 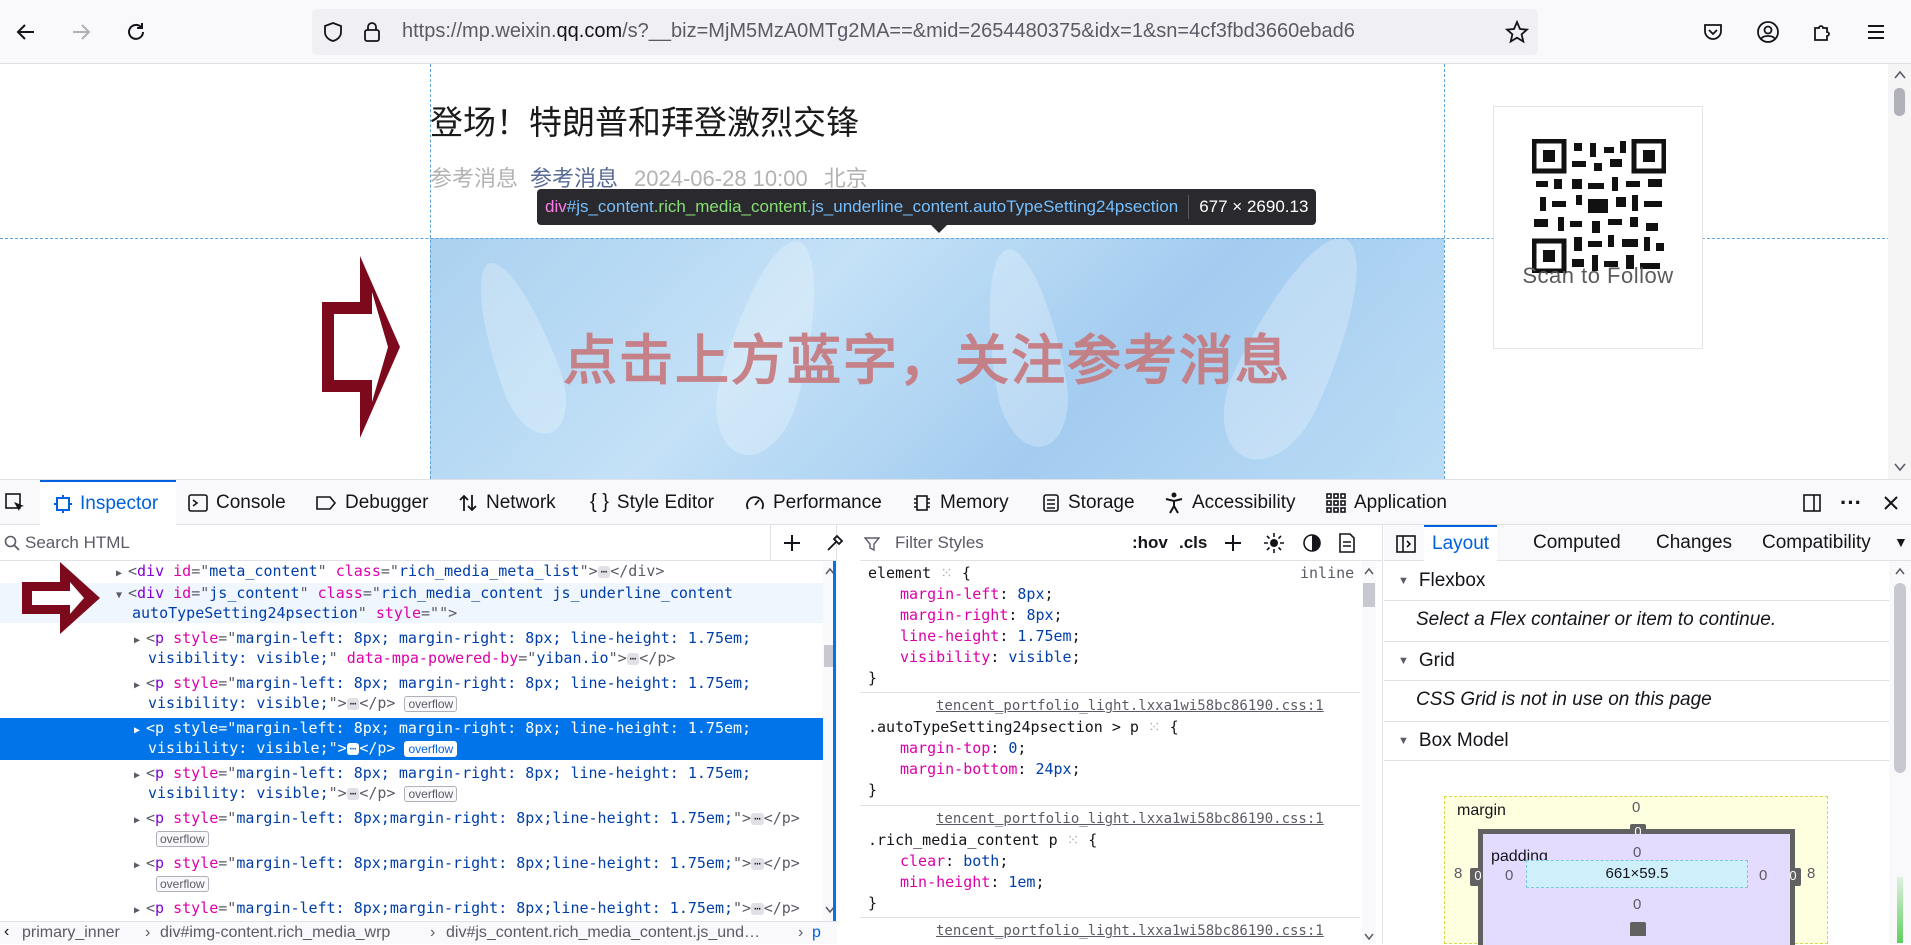 I want to click on css-declaration: margin-top: 0;, so click(x=963, y=748).